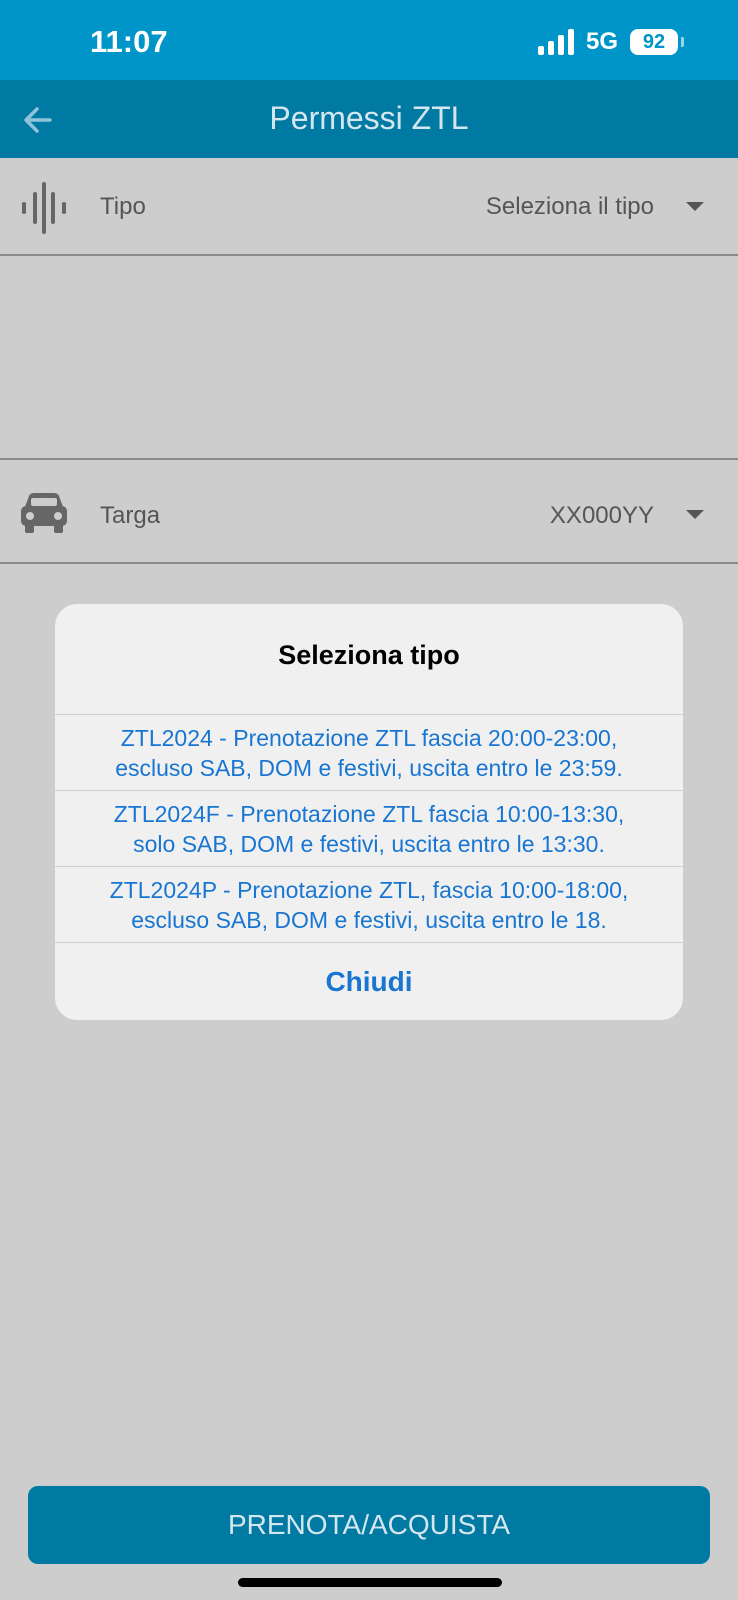 The image size is (738, 1600). What do you see at coordinates (369, 981) in the screenshot?
I see `close-button: Chiudi` at bounding box center [369, 981].